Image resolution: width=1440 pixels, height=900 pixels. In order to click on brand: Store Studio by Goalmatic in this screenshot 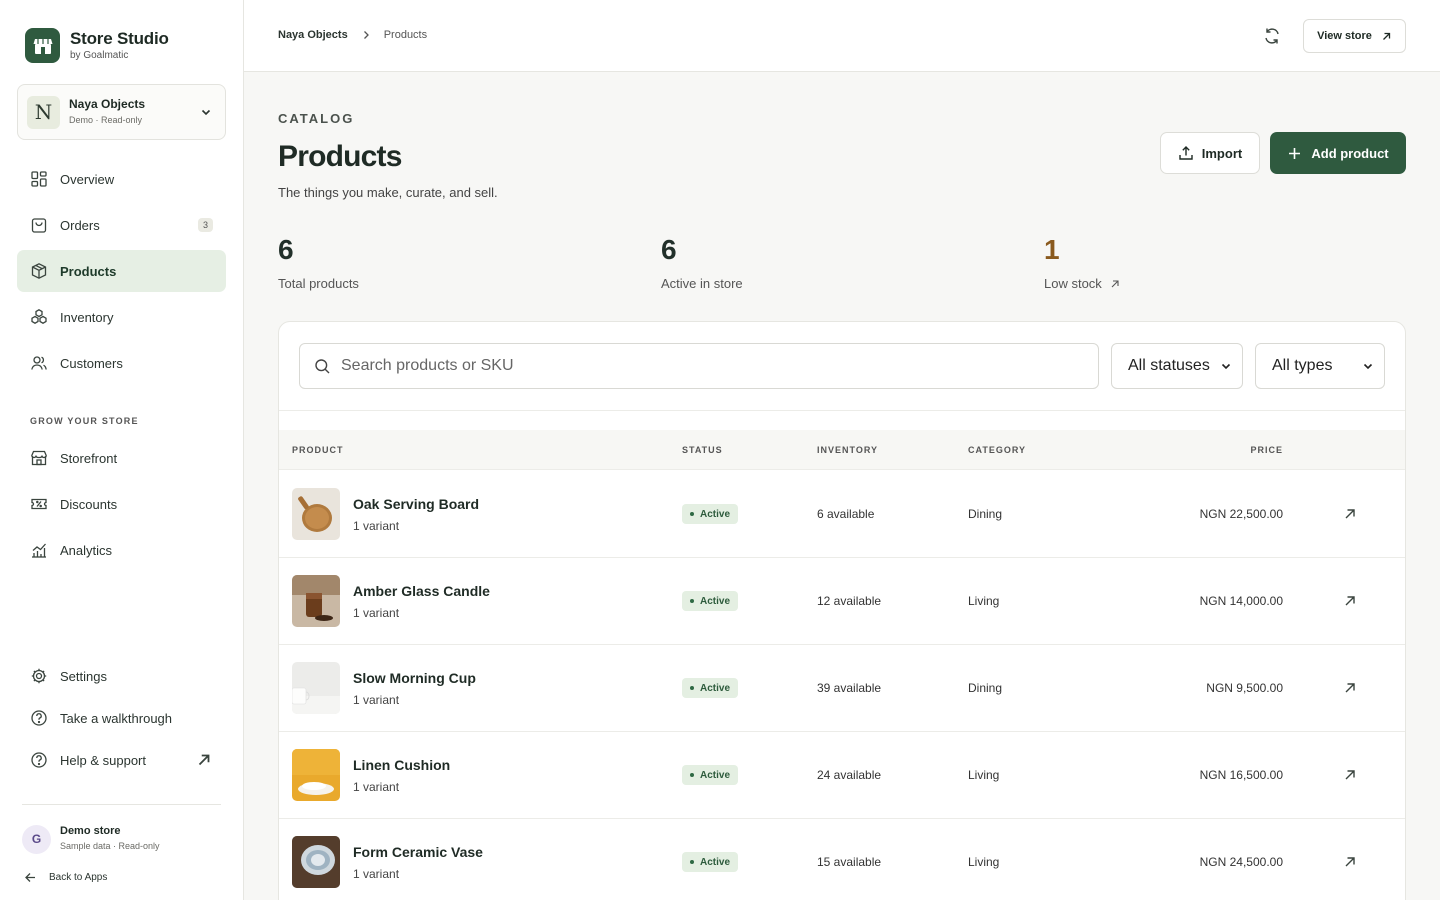, I will do `click(97, 45)`.